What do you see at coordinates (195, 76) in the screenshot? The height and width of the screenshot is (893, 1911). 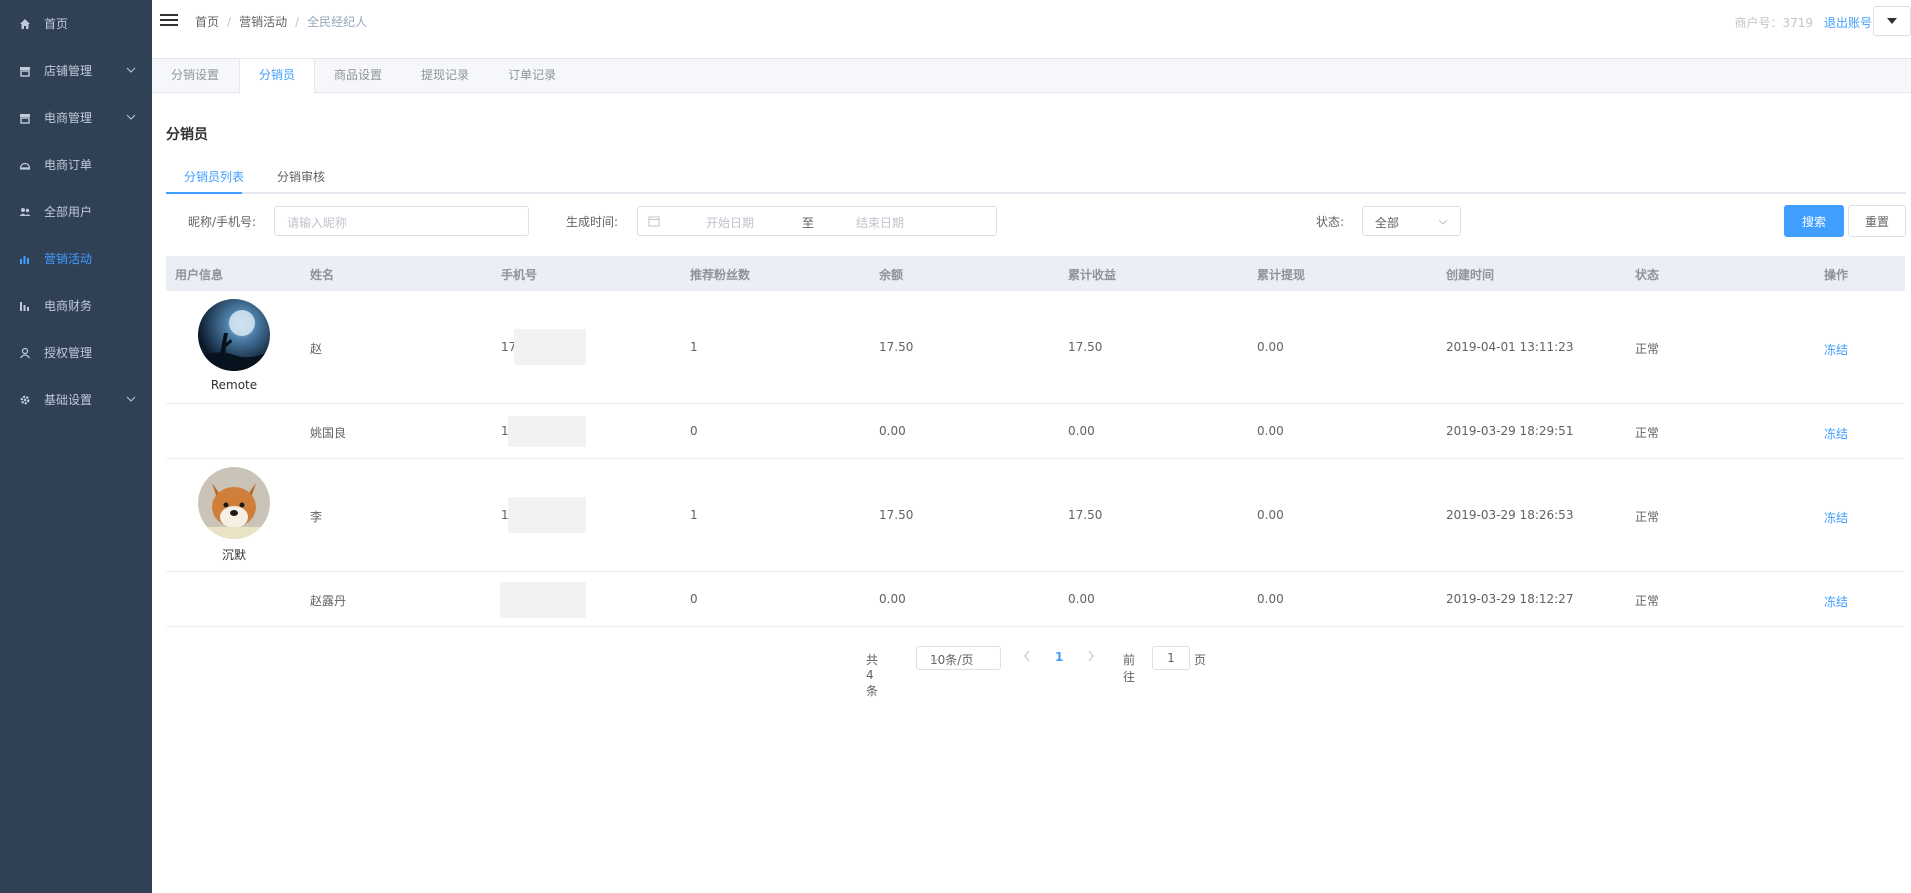 I see `tab-distribution-settings: 分销设置` at bounding box center [195, 76].